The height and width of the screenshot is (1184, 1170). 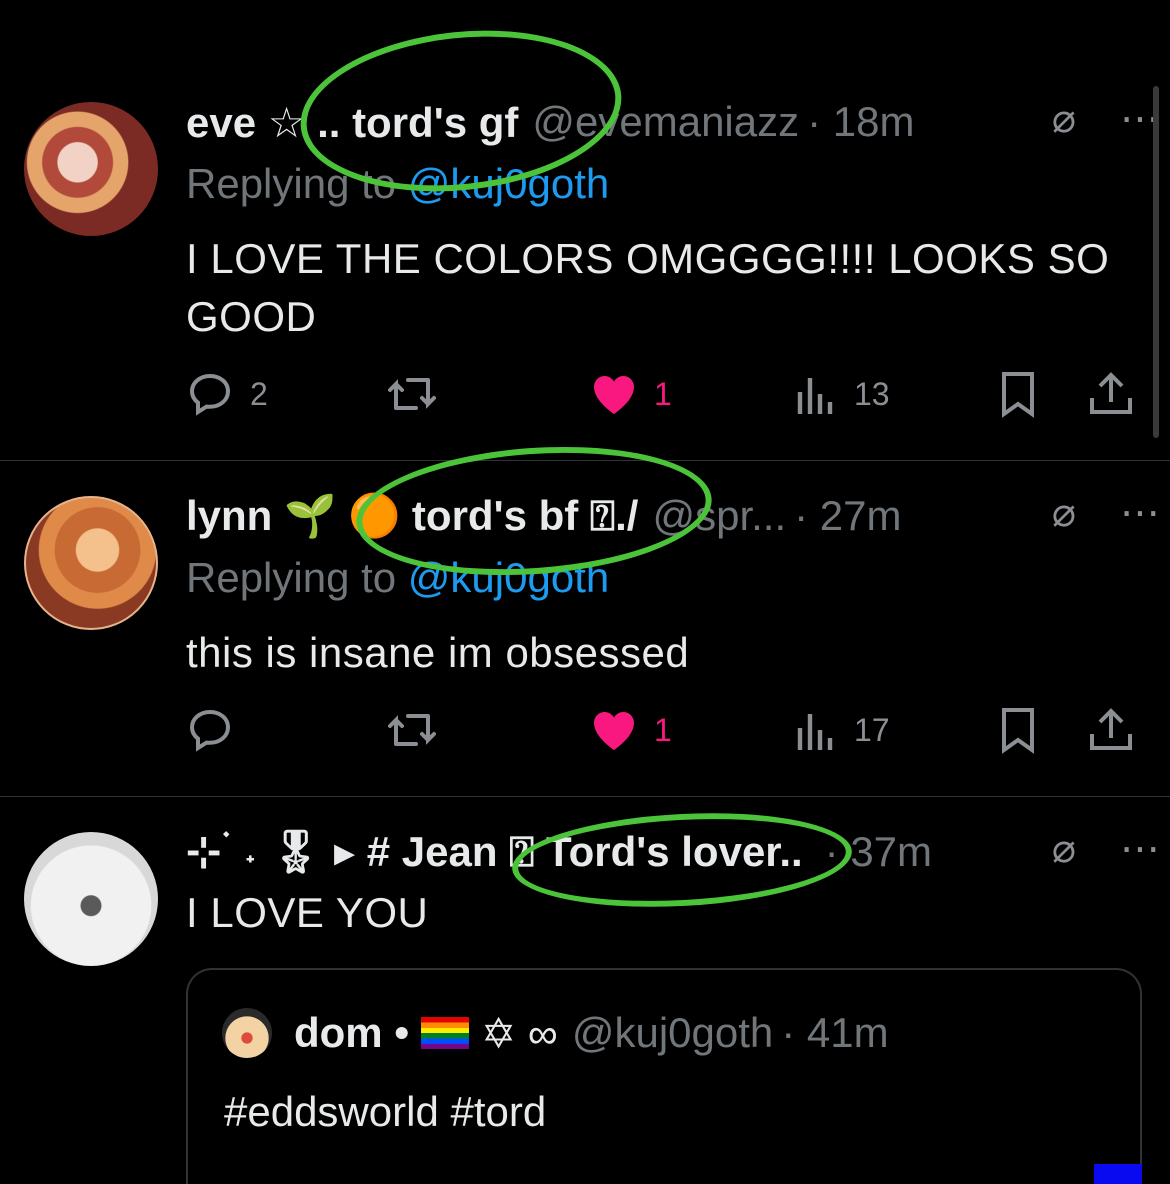 I want to click on views-button: 13, so click(x=843, y=394).